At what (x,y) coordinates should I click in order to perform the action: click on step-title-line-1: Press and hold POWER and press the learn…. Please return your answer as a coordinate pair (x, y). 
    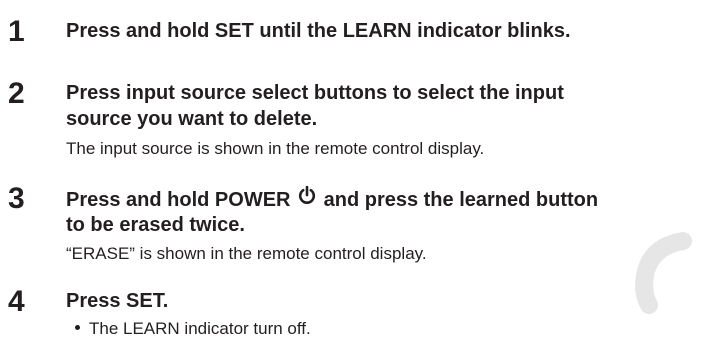
    Looking at the image, I should click on (332, 199).